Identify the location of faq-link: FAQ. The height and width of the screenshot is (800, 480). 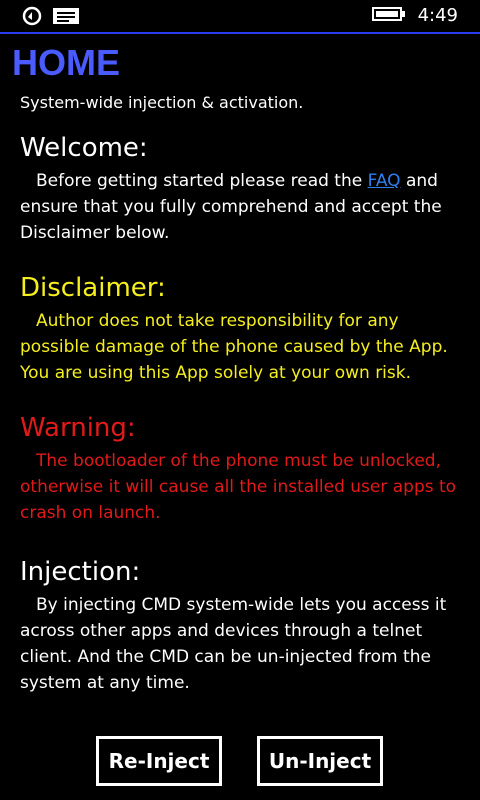
(384, 181).